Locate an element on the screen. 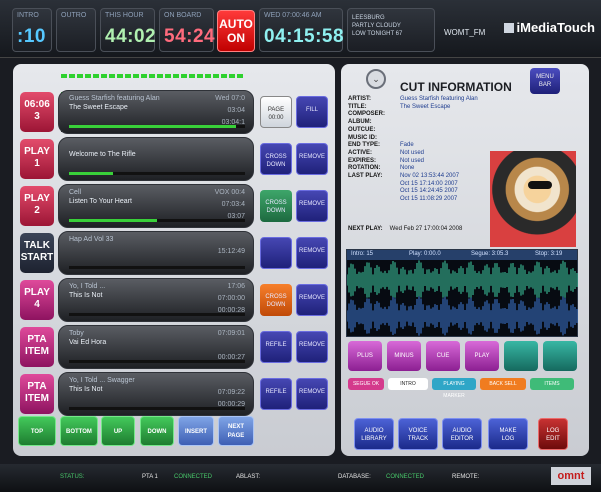  cut-info-row: MUSIC ID: is located at coordinates (413, 139).